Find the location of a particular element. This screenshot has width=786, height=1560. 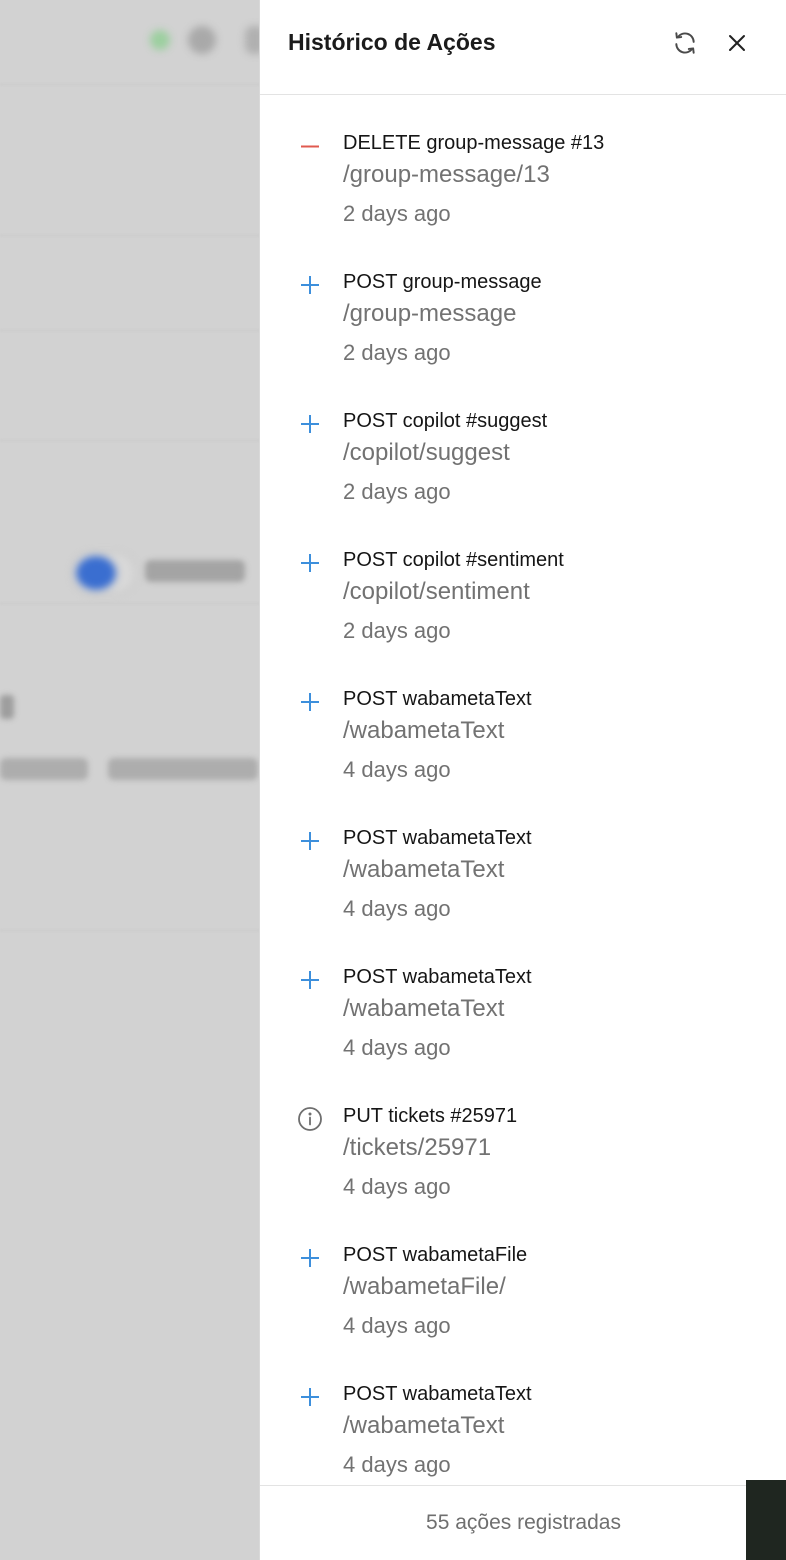

drawer-footer: 55 ações registradas is located at coordinates (523, 1522).